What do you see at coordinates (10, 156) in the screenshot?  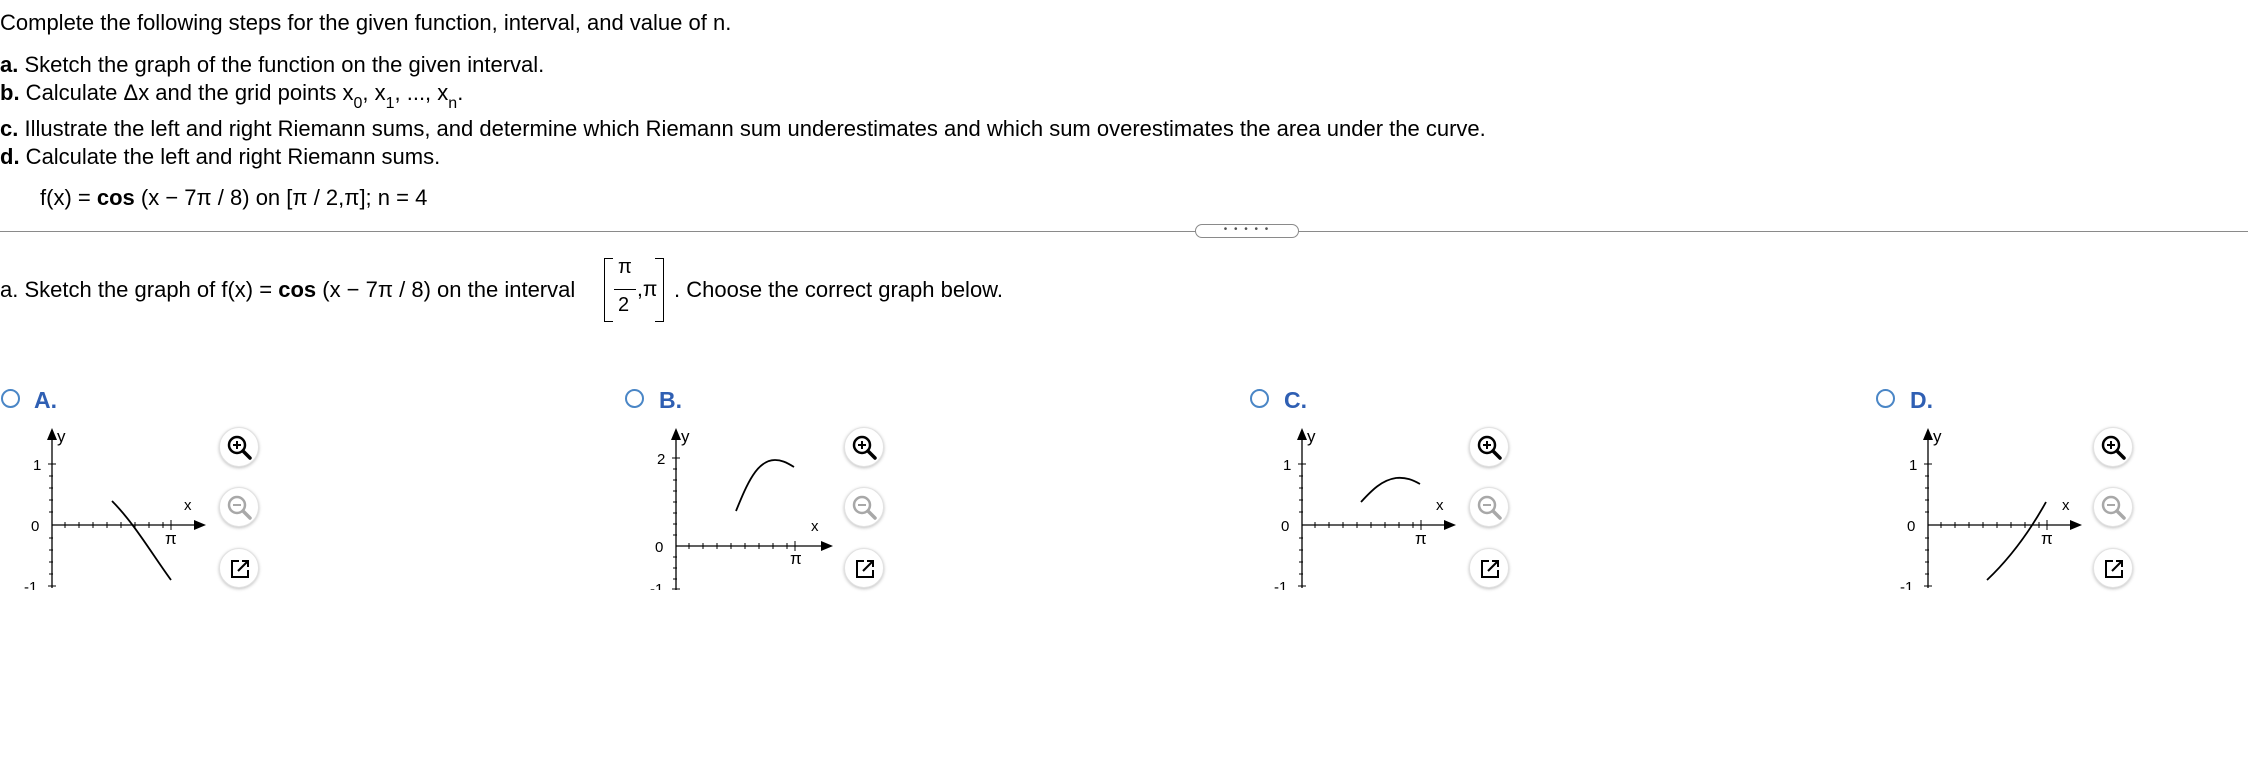 I see `step-d-letter: d.` at bounding box center [10, 156].